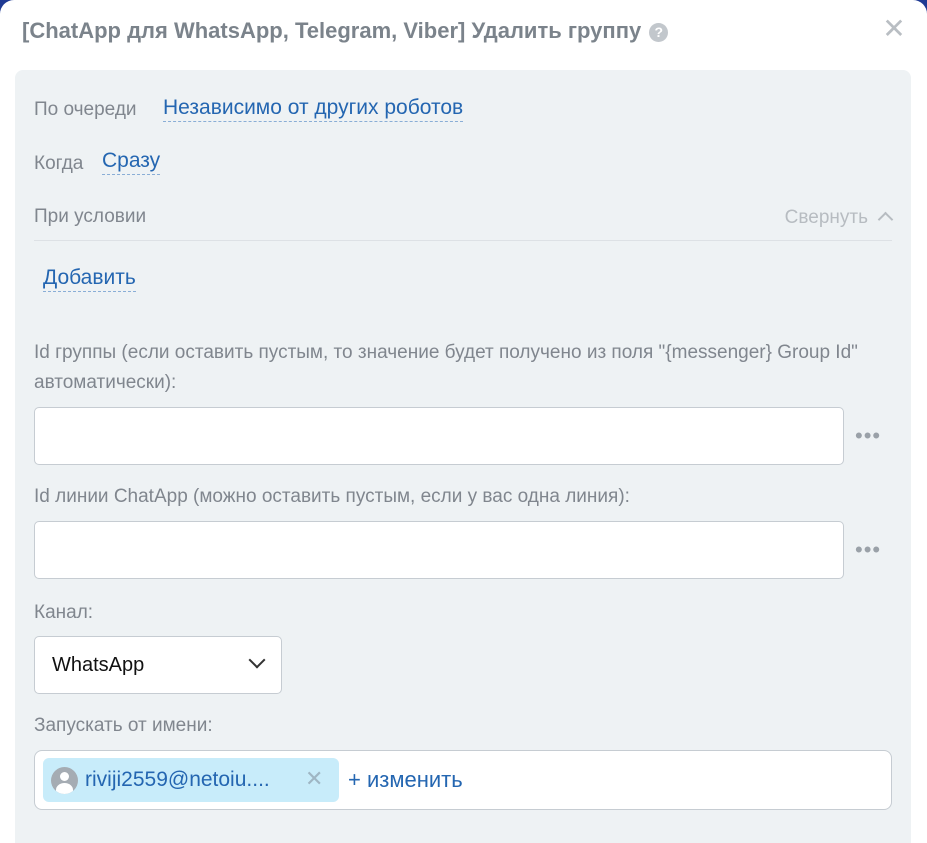 This screenshot has width=927, height=843. What do you see at coordinates (98, 665) in the screenshot?
I see `channel-select-value: WhatsApp` at bounding box center [98, 665].